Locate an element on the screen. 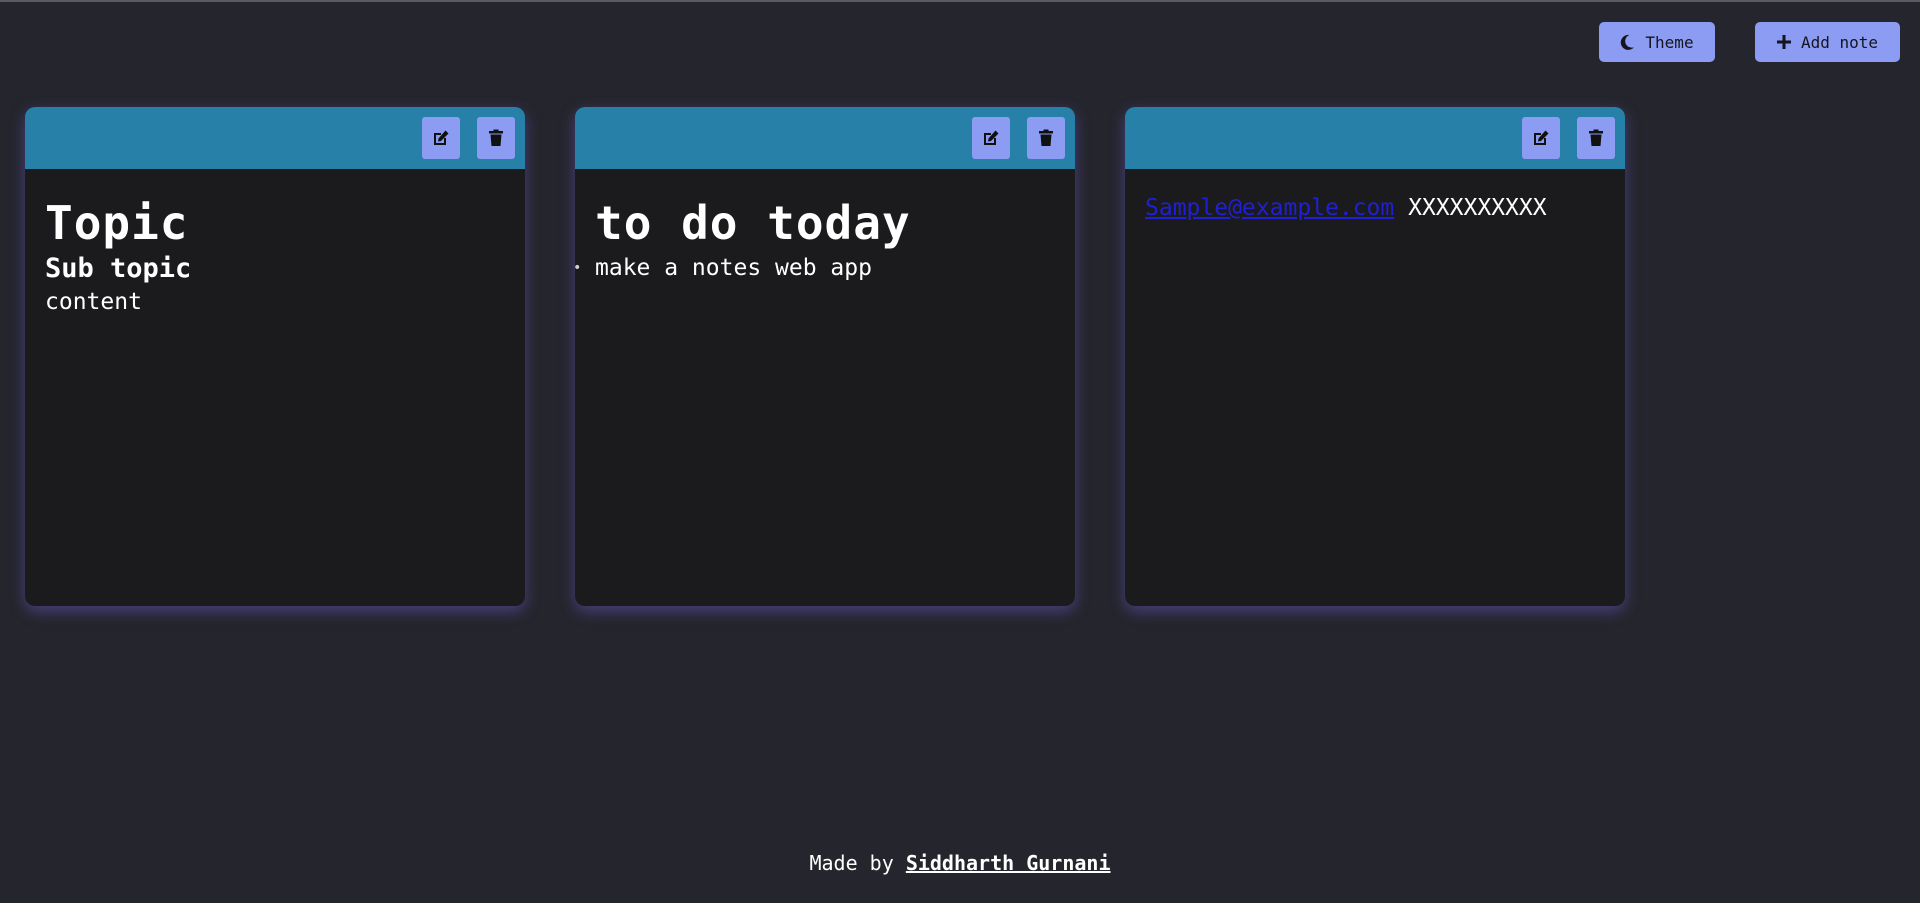 Image resolution: width=1920 pixels, height=903 pixels. note-card: to do today • make a notes web app is located at coordinates (825, 356).